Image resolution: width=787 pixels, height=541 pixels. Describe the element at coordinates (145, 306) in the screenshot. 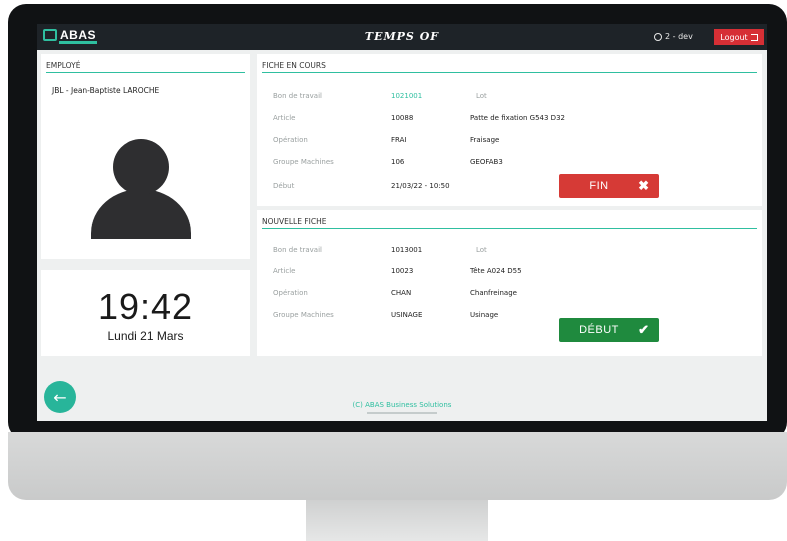

I see `clock-time: 19:42` at that location.